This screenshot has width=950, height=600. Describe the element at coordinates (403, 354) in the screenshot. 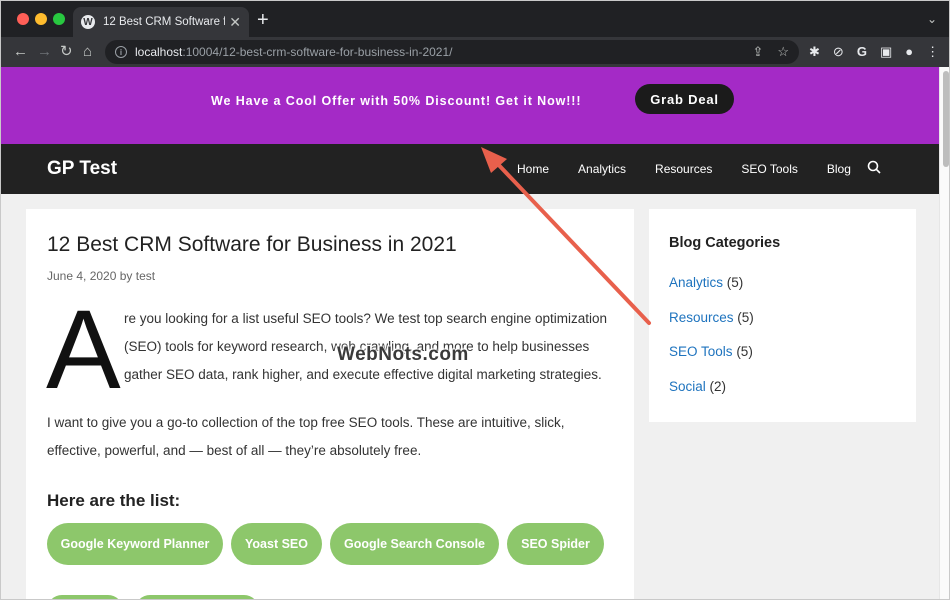

I see `watermark-logo: WebNots.com` at that location.